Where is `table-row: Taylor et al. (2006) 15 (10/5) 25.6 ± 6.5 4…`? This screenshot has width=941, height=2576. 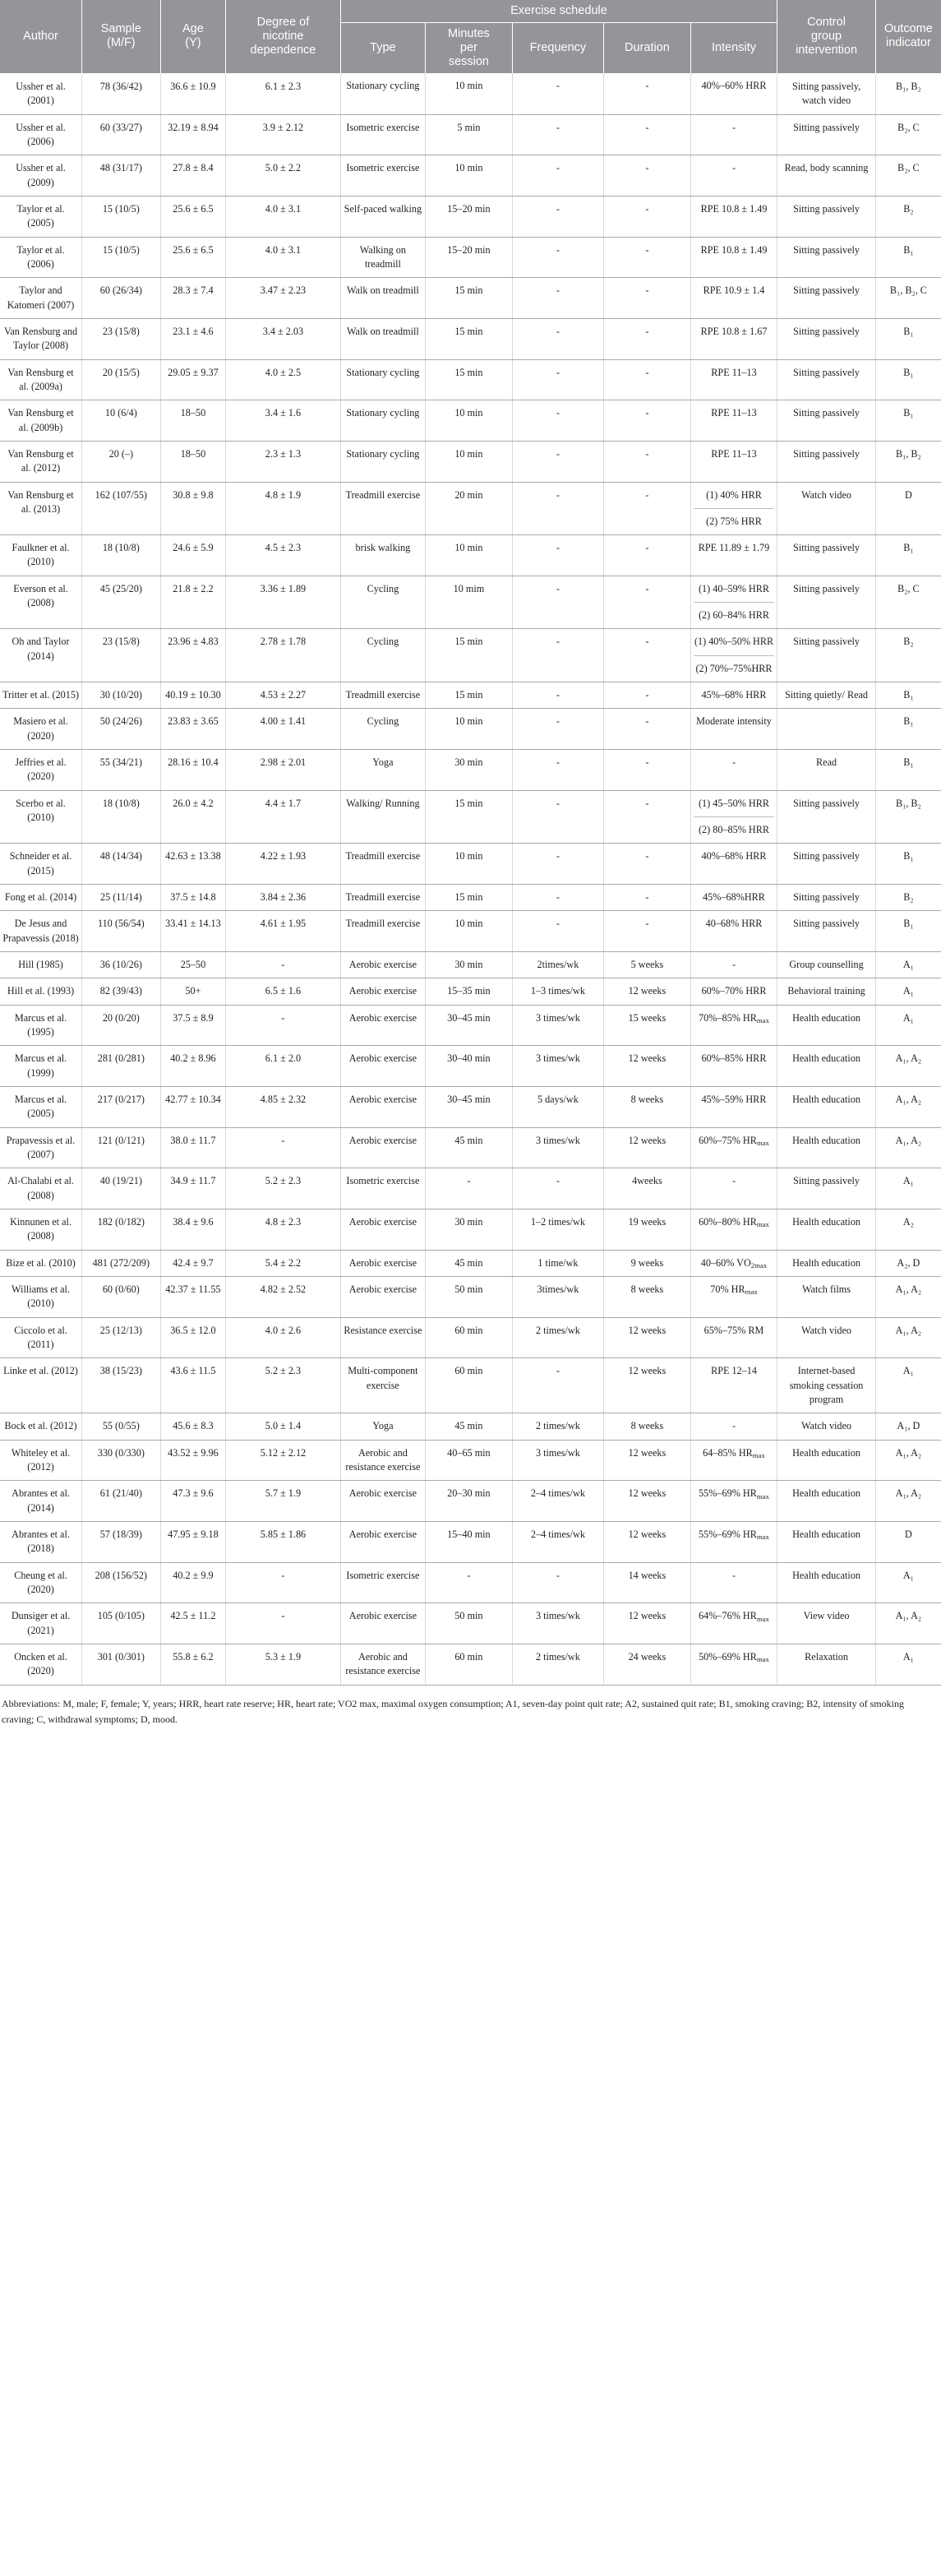 table-row: Taylor et al. (2006) 15 (10/5) 25.6 ± 6.5 4… is located at coordinates (470, 258).